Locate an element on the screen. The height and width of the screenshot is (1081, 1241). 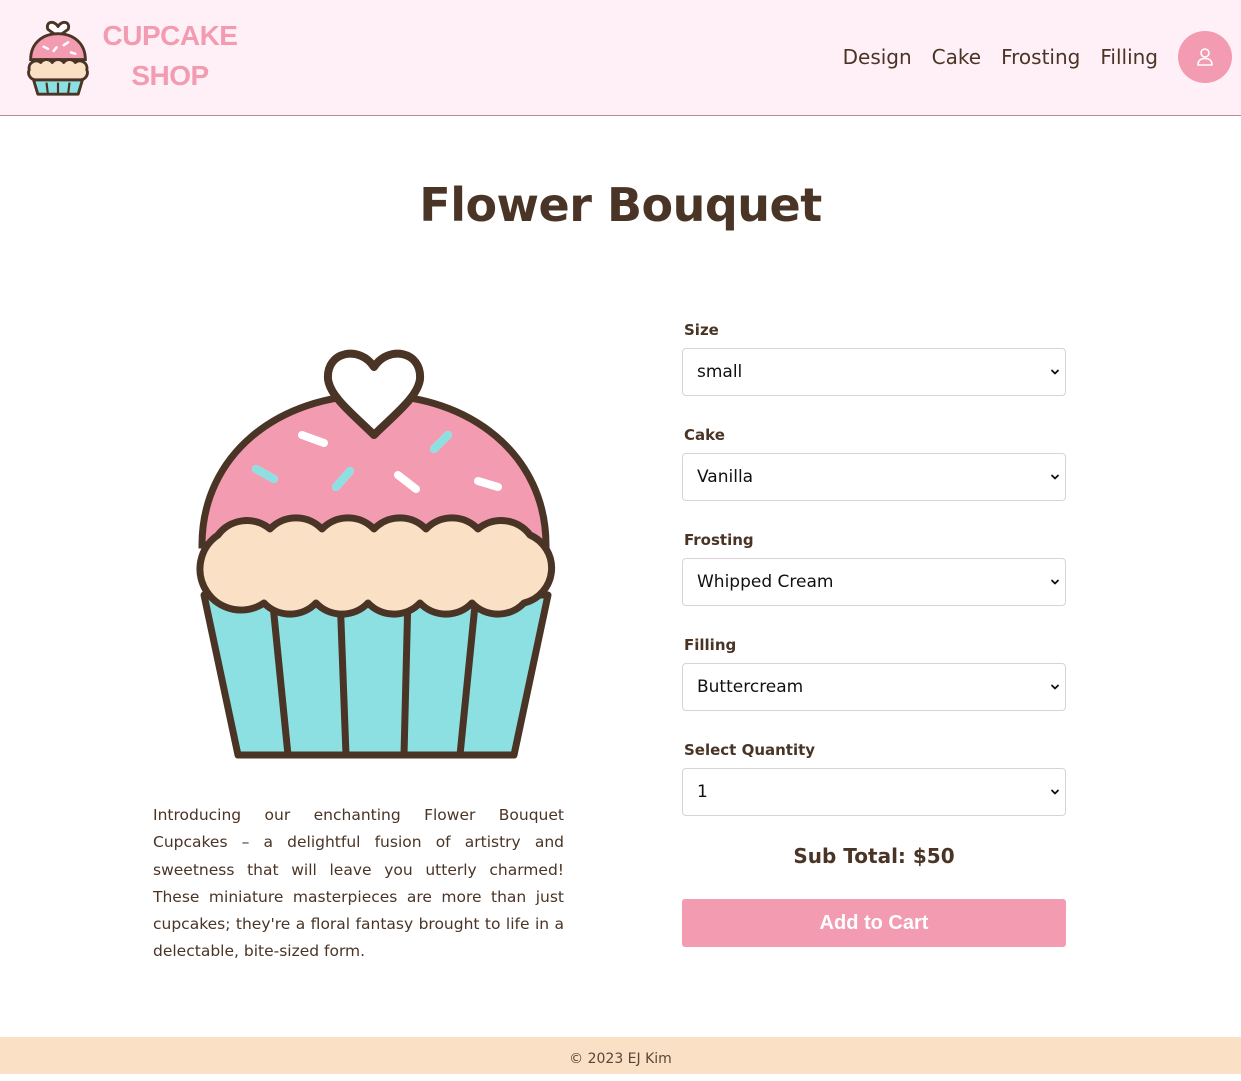
frosting-select-value: Whipped Cream is located at coordinates (765, 582).